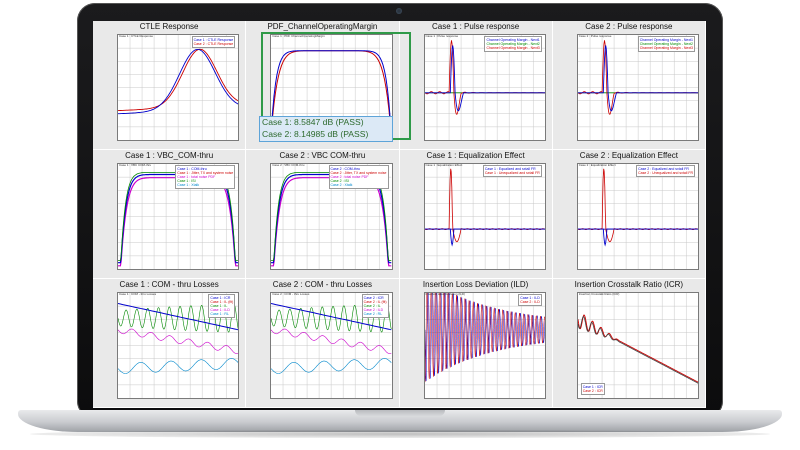 Image resolution: width=800 pixels, height=450 pixels. I want to click on plot-caption: Case 1 : Pulse response, so click(442, 36).